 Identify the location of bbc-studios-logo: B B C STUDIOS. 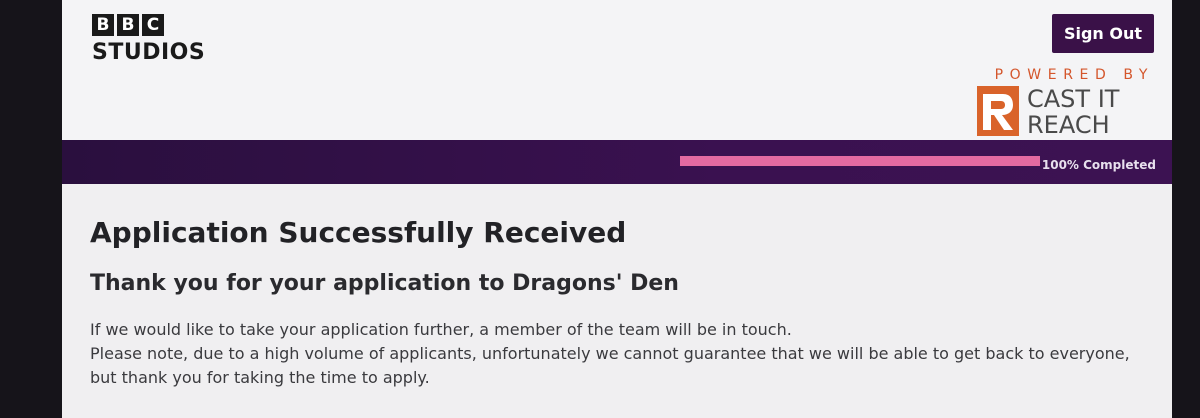
(148, 39).